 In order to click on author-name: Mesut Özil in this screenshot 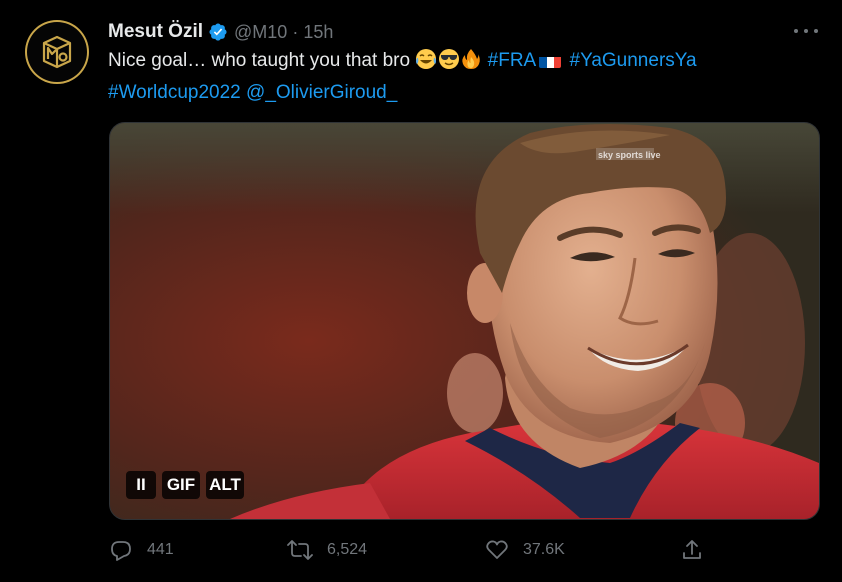, I will do `click(155, 32)`.